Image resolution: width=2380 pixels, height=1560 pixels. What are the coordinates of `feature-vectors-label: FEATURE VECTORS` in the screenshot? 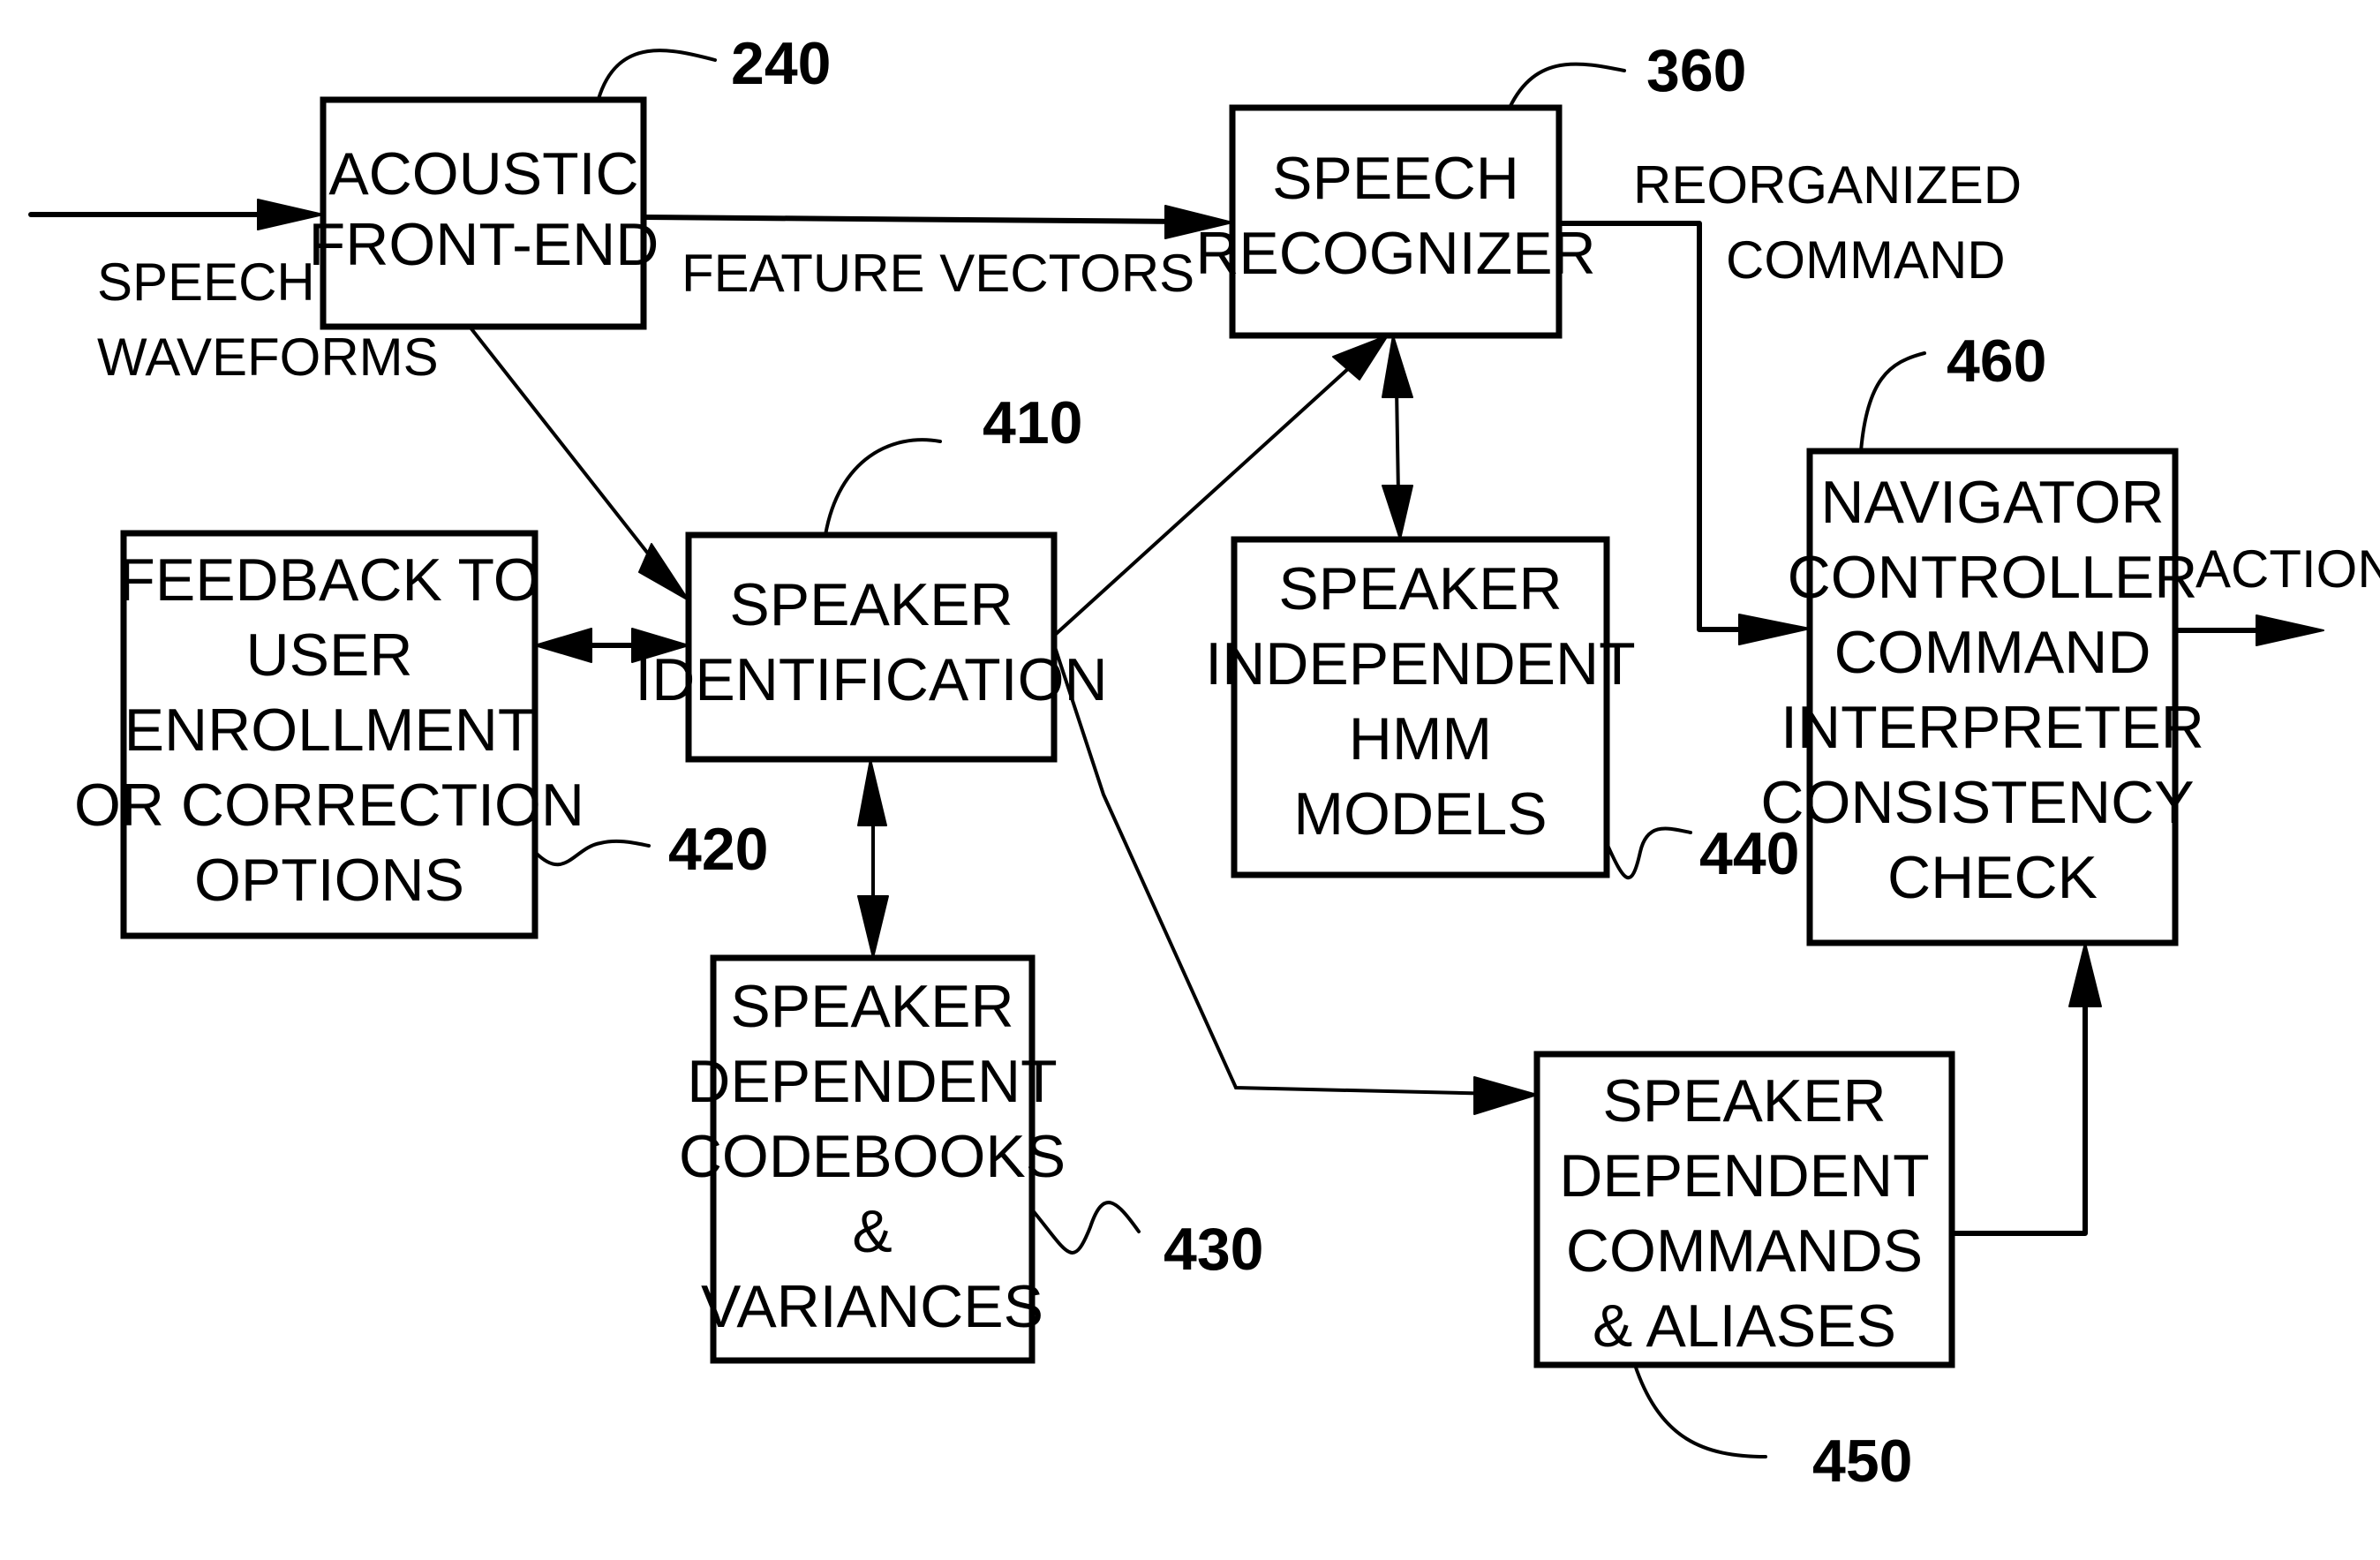 It's located at (938, 273).